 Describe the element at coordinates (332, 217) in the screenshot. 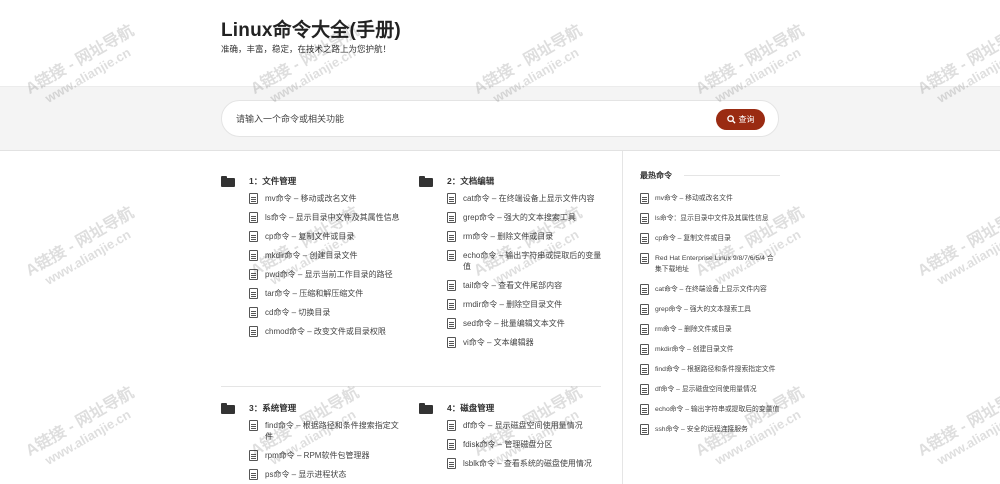

I see `command-link: ls命令 – 显示目录中文件及其属性信息` at that location.